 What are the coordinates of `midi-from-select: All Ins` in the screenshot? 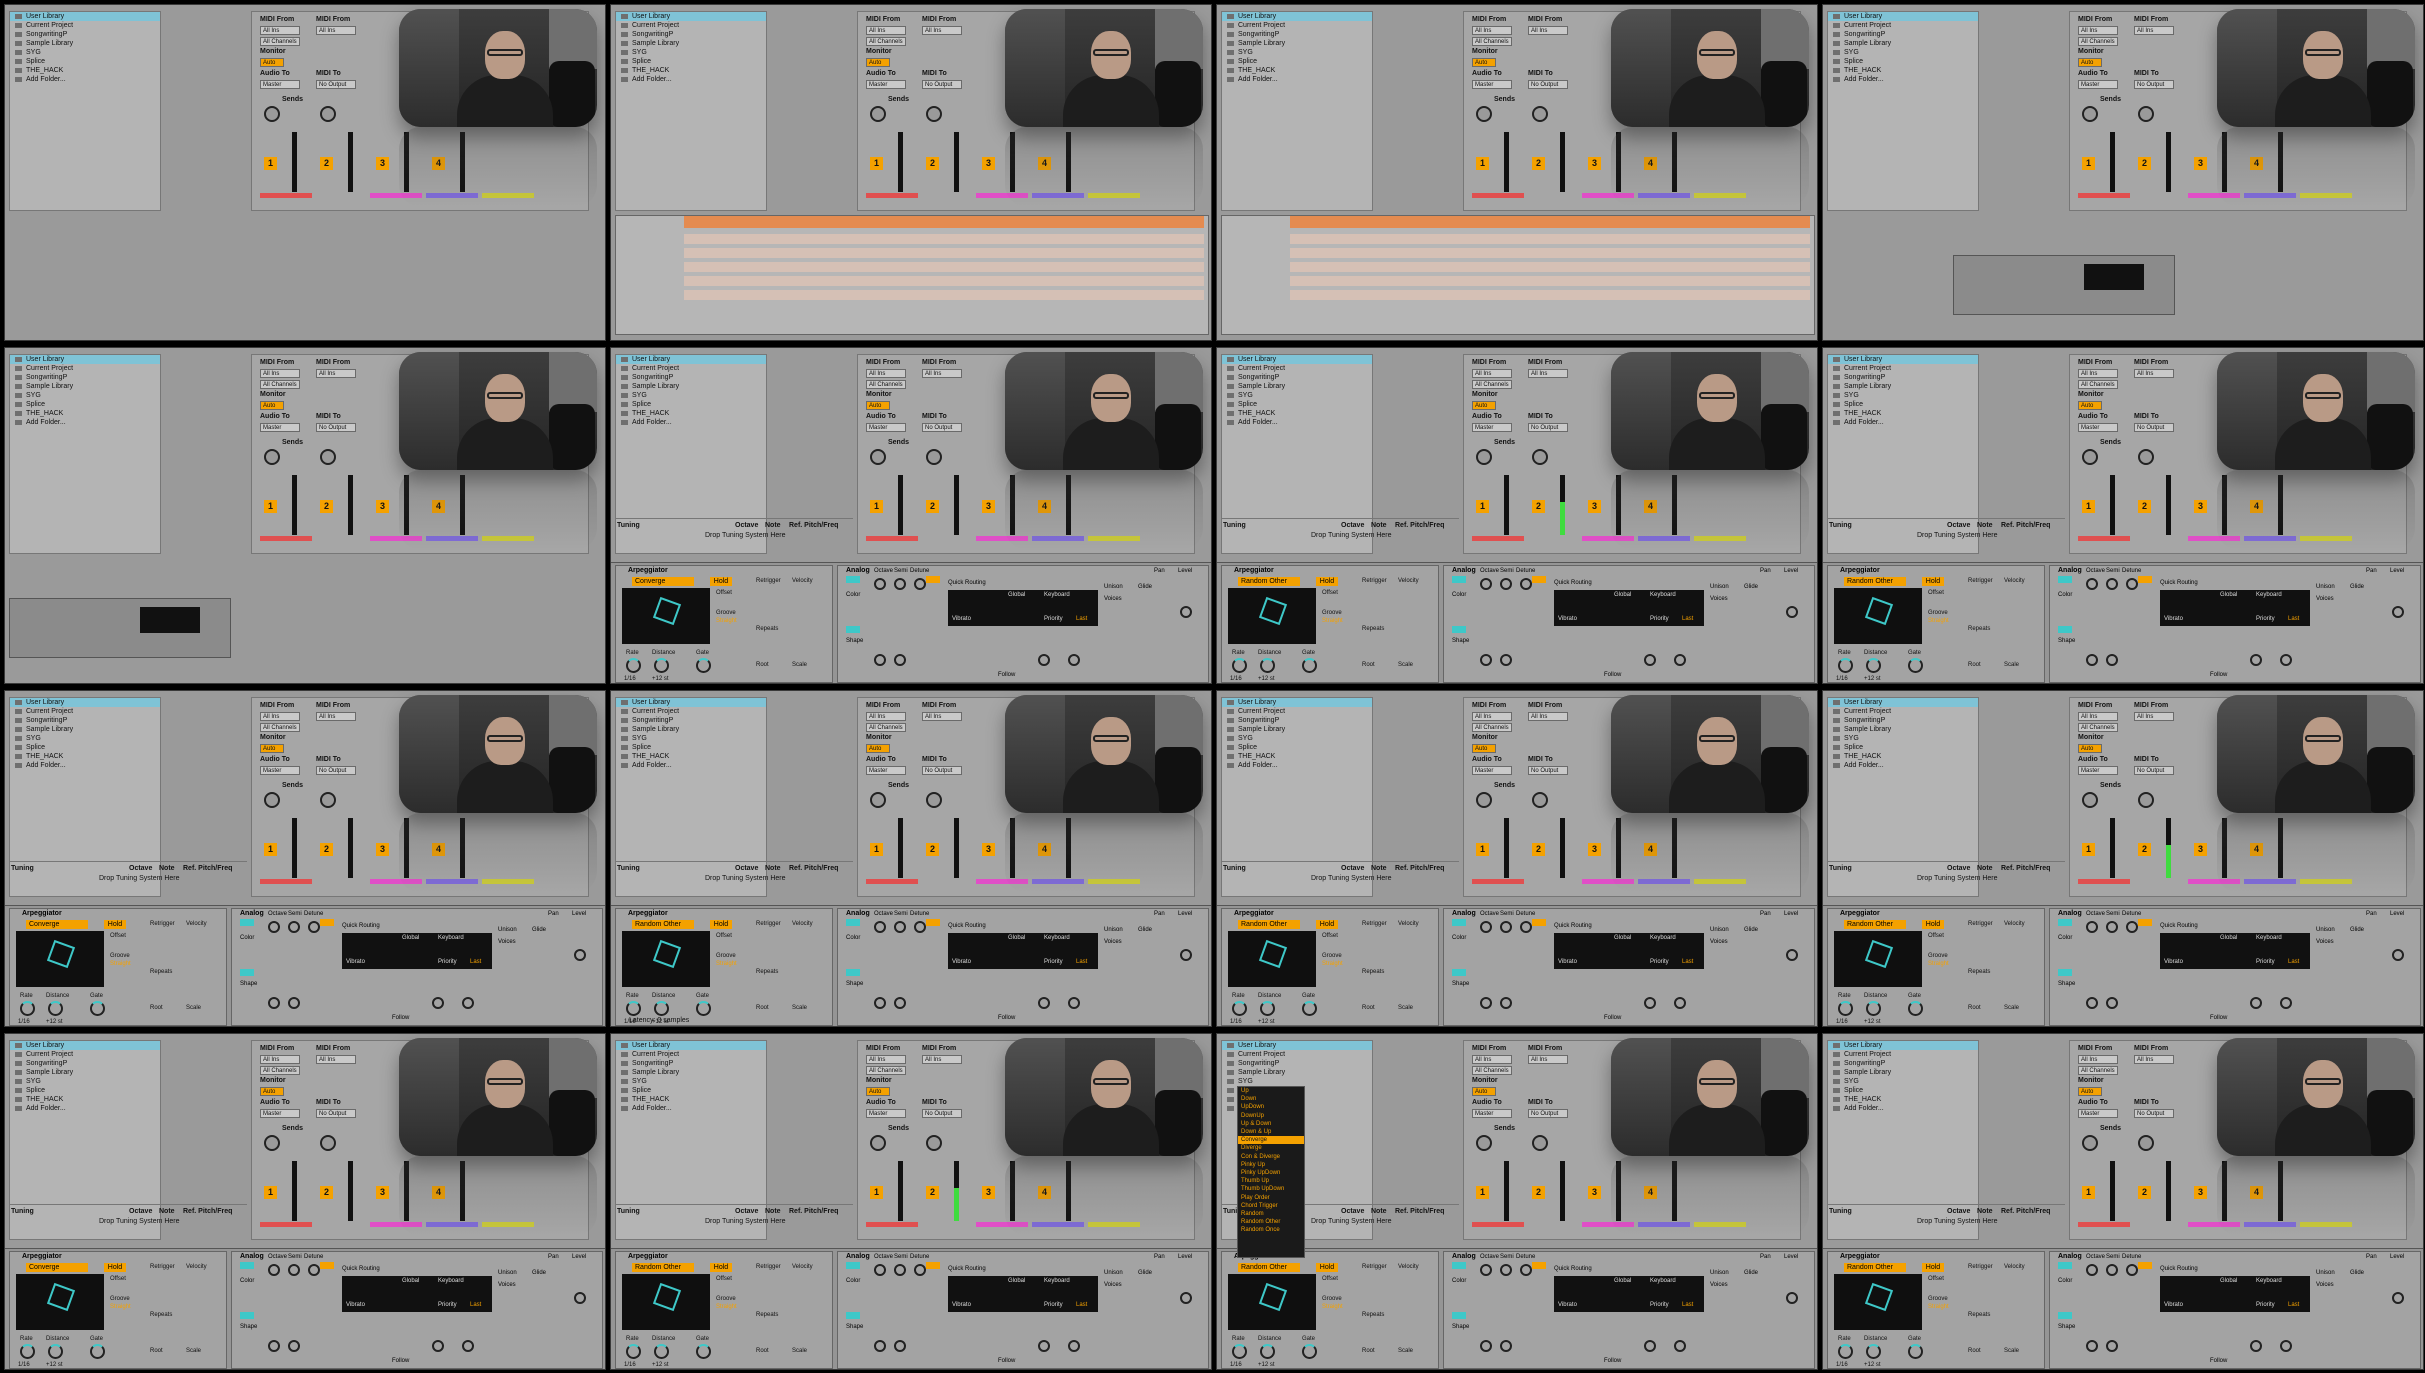 It's located at (886, 716).